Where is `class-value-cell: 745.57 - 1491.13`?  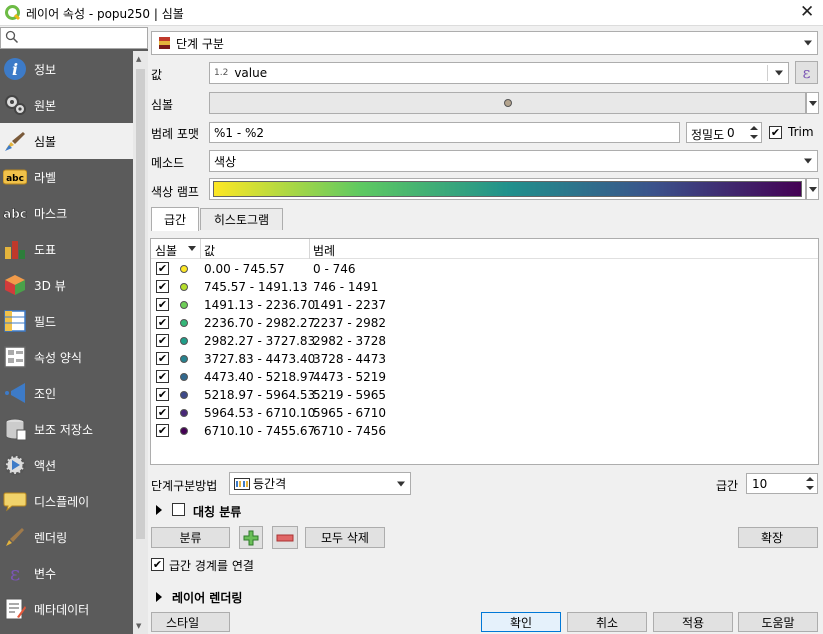
class-value-cell: 745.57 - 1491.13 is located at coordinates (256, 287).